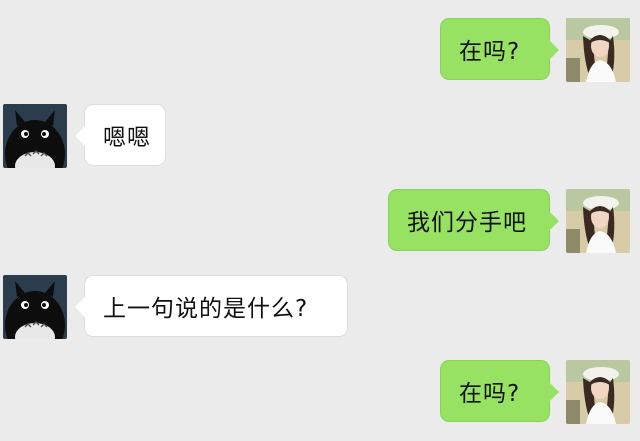 The width and height of the screenshot is (640, 441). Describe the element at coordinates (211, 306) in the screenshot. I see `message-bubble-incoming: 上一句说的是什么?` at that location.